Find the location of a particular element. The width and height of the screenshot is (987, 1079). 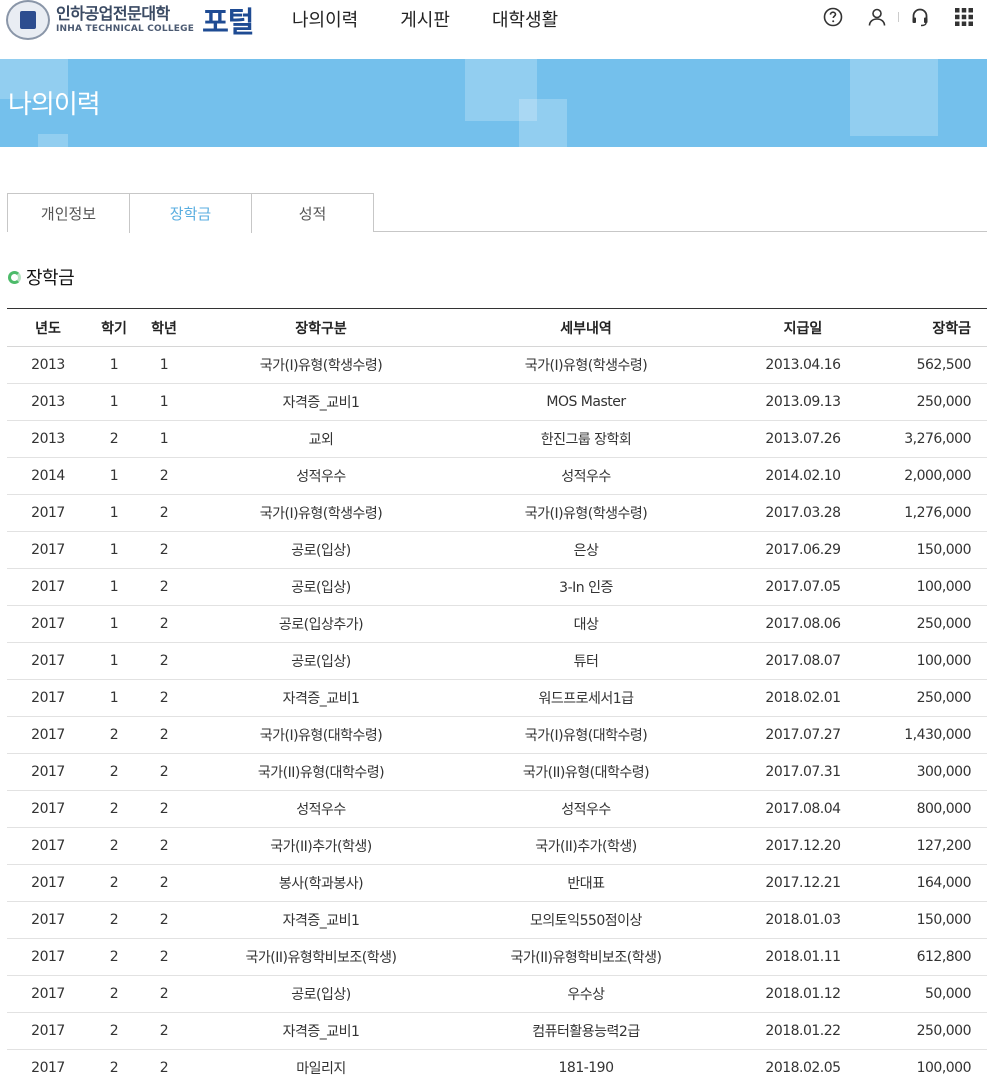

table-row: 2017 1 2 공로(입상) 은상 2017.06.29 150,000 is located at coordinates (497, 550).